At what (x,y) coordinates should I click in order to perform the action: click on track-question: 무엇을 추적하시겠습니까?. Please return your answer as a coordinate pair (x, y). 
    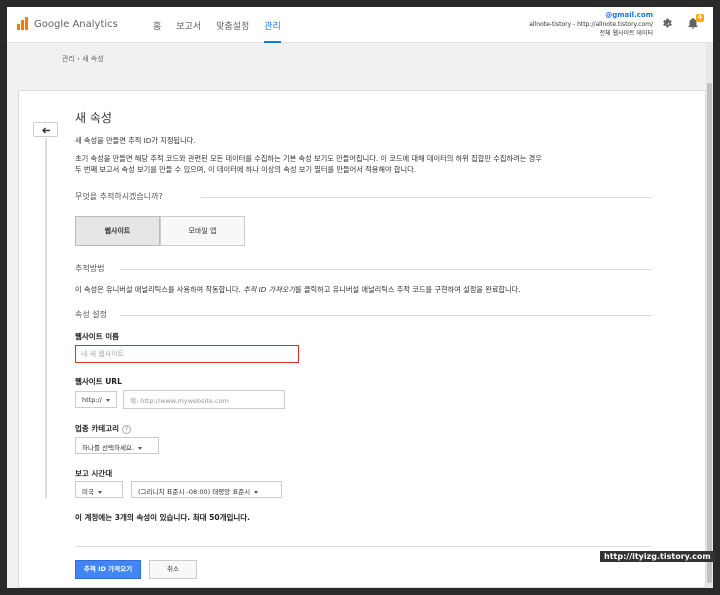
    Looking at the image, I should click on (119, 196).